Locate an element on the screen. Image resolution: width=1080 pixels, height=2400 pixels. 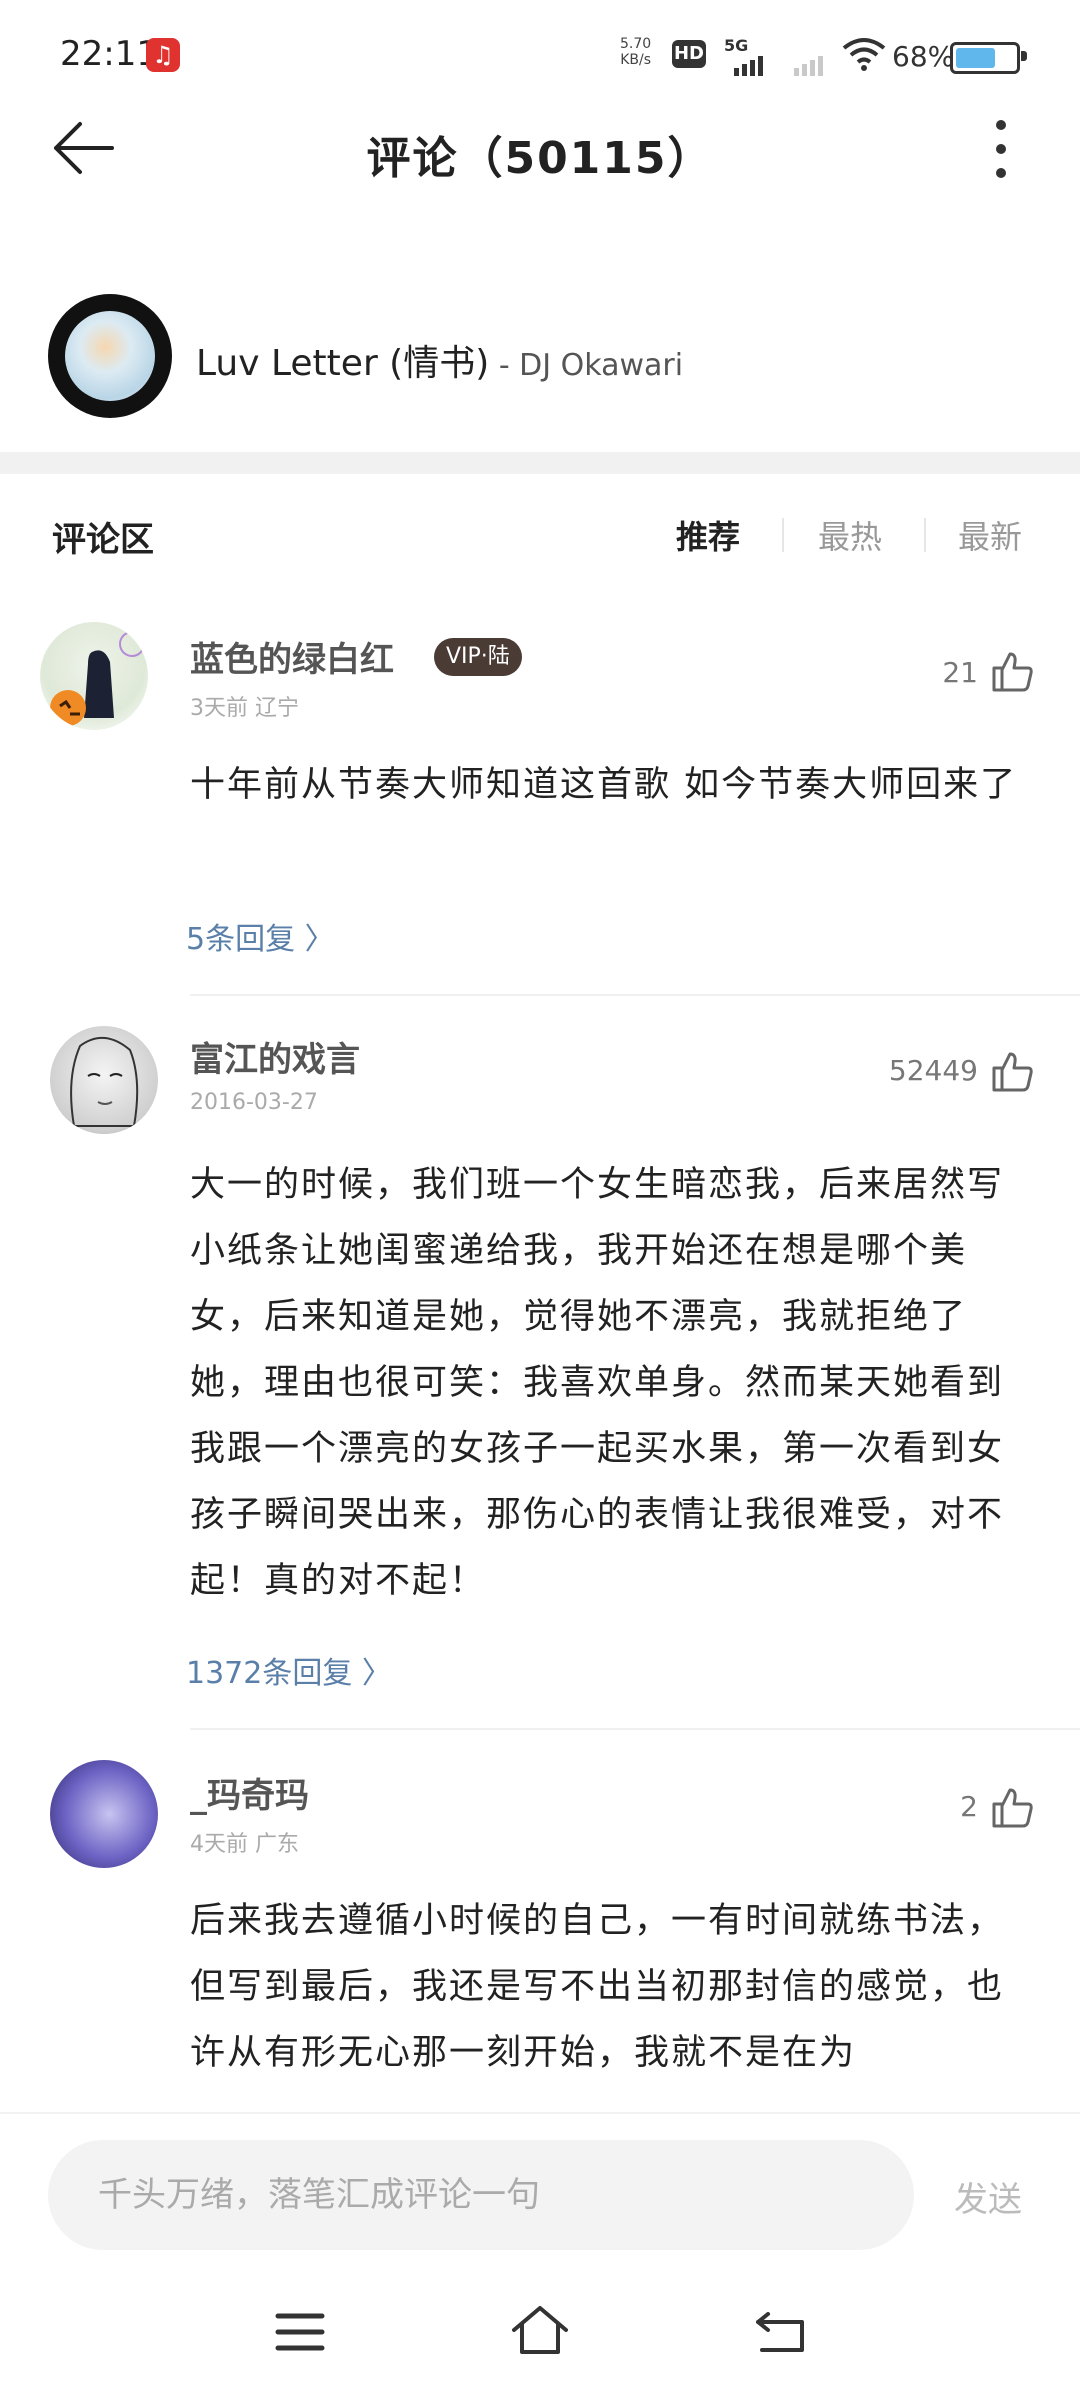
album-cover is located at coordinates (110, 356).